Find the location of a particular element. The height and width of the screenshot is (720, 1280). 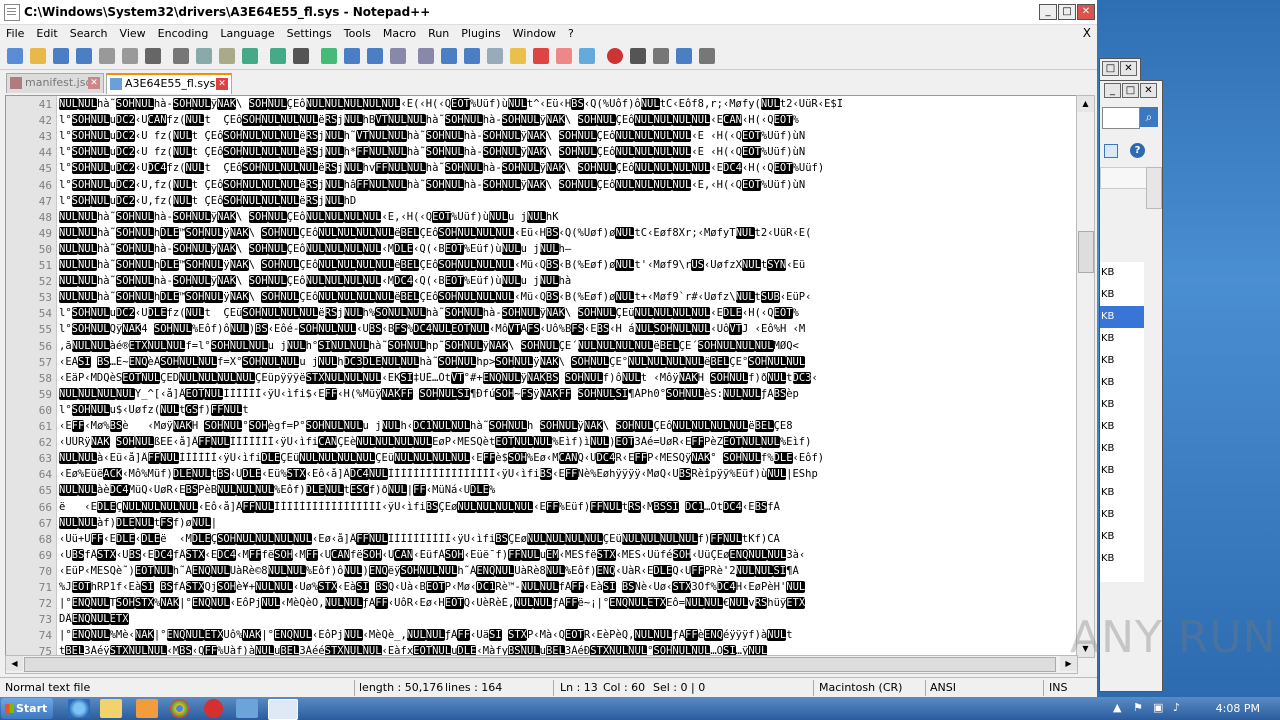

paste-icon is located at coordinates (227, 56).